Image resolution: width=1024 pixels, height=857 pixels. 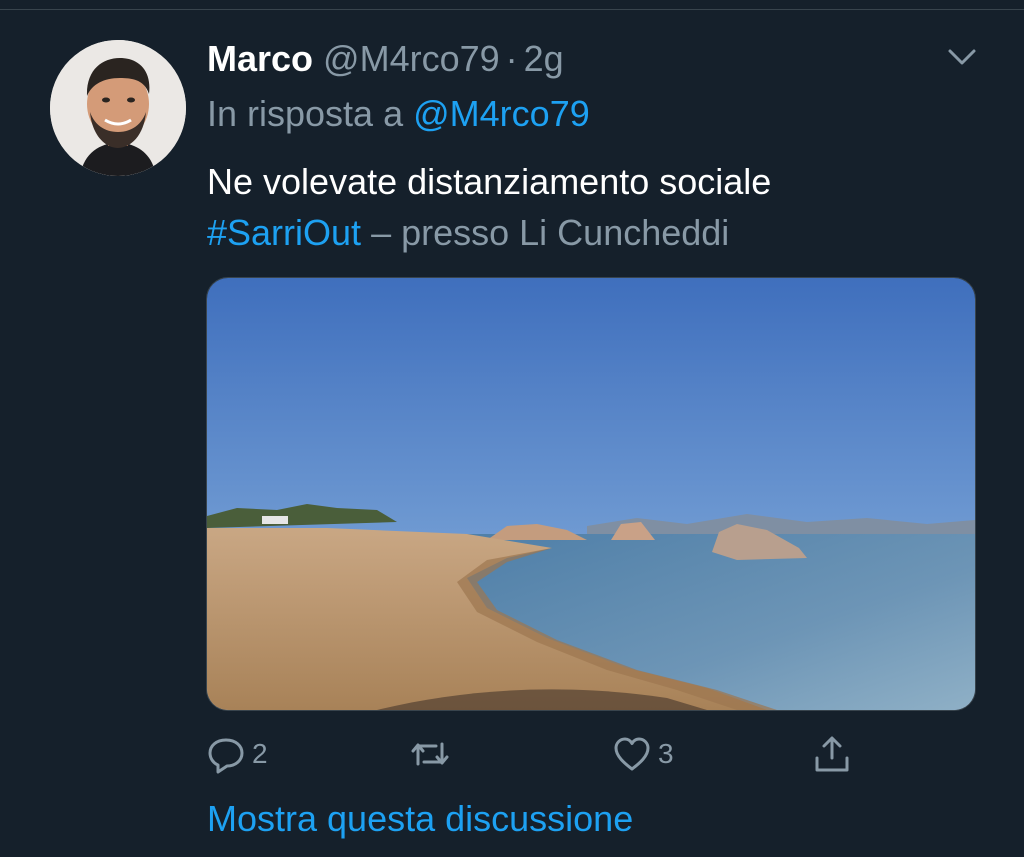 I want to click on chevron-down-icon, so click(x=962, y=57).